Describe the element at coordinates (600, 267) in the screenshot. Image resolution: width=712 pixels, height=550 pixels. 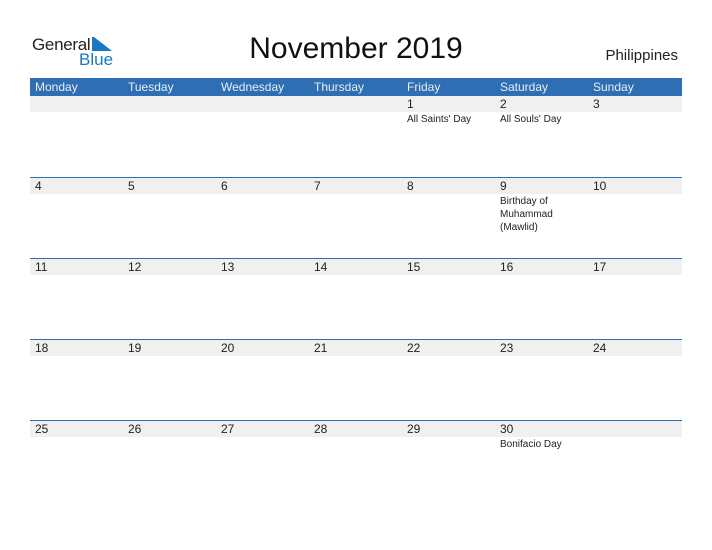
I see `day-number: 17` at that location.